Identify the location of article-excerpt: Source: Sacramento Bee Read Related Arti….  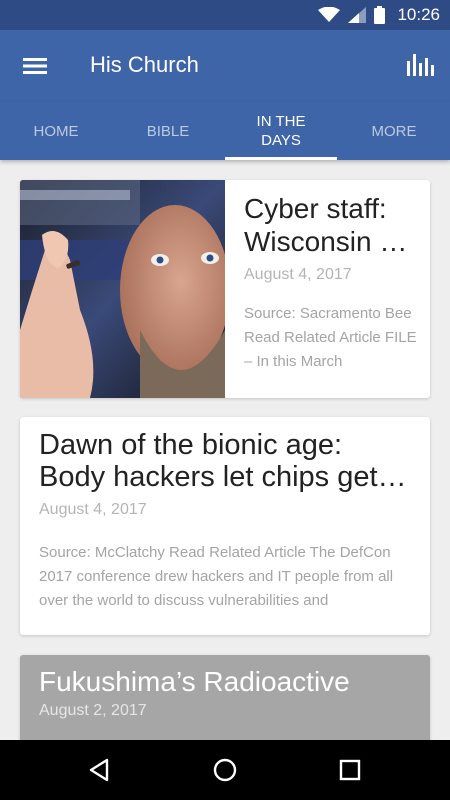
(330, 337).